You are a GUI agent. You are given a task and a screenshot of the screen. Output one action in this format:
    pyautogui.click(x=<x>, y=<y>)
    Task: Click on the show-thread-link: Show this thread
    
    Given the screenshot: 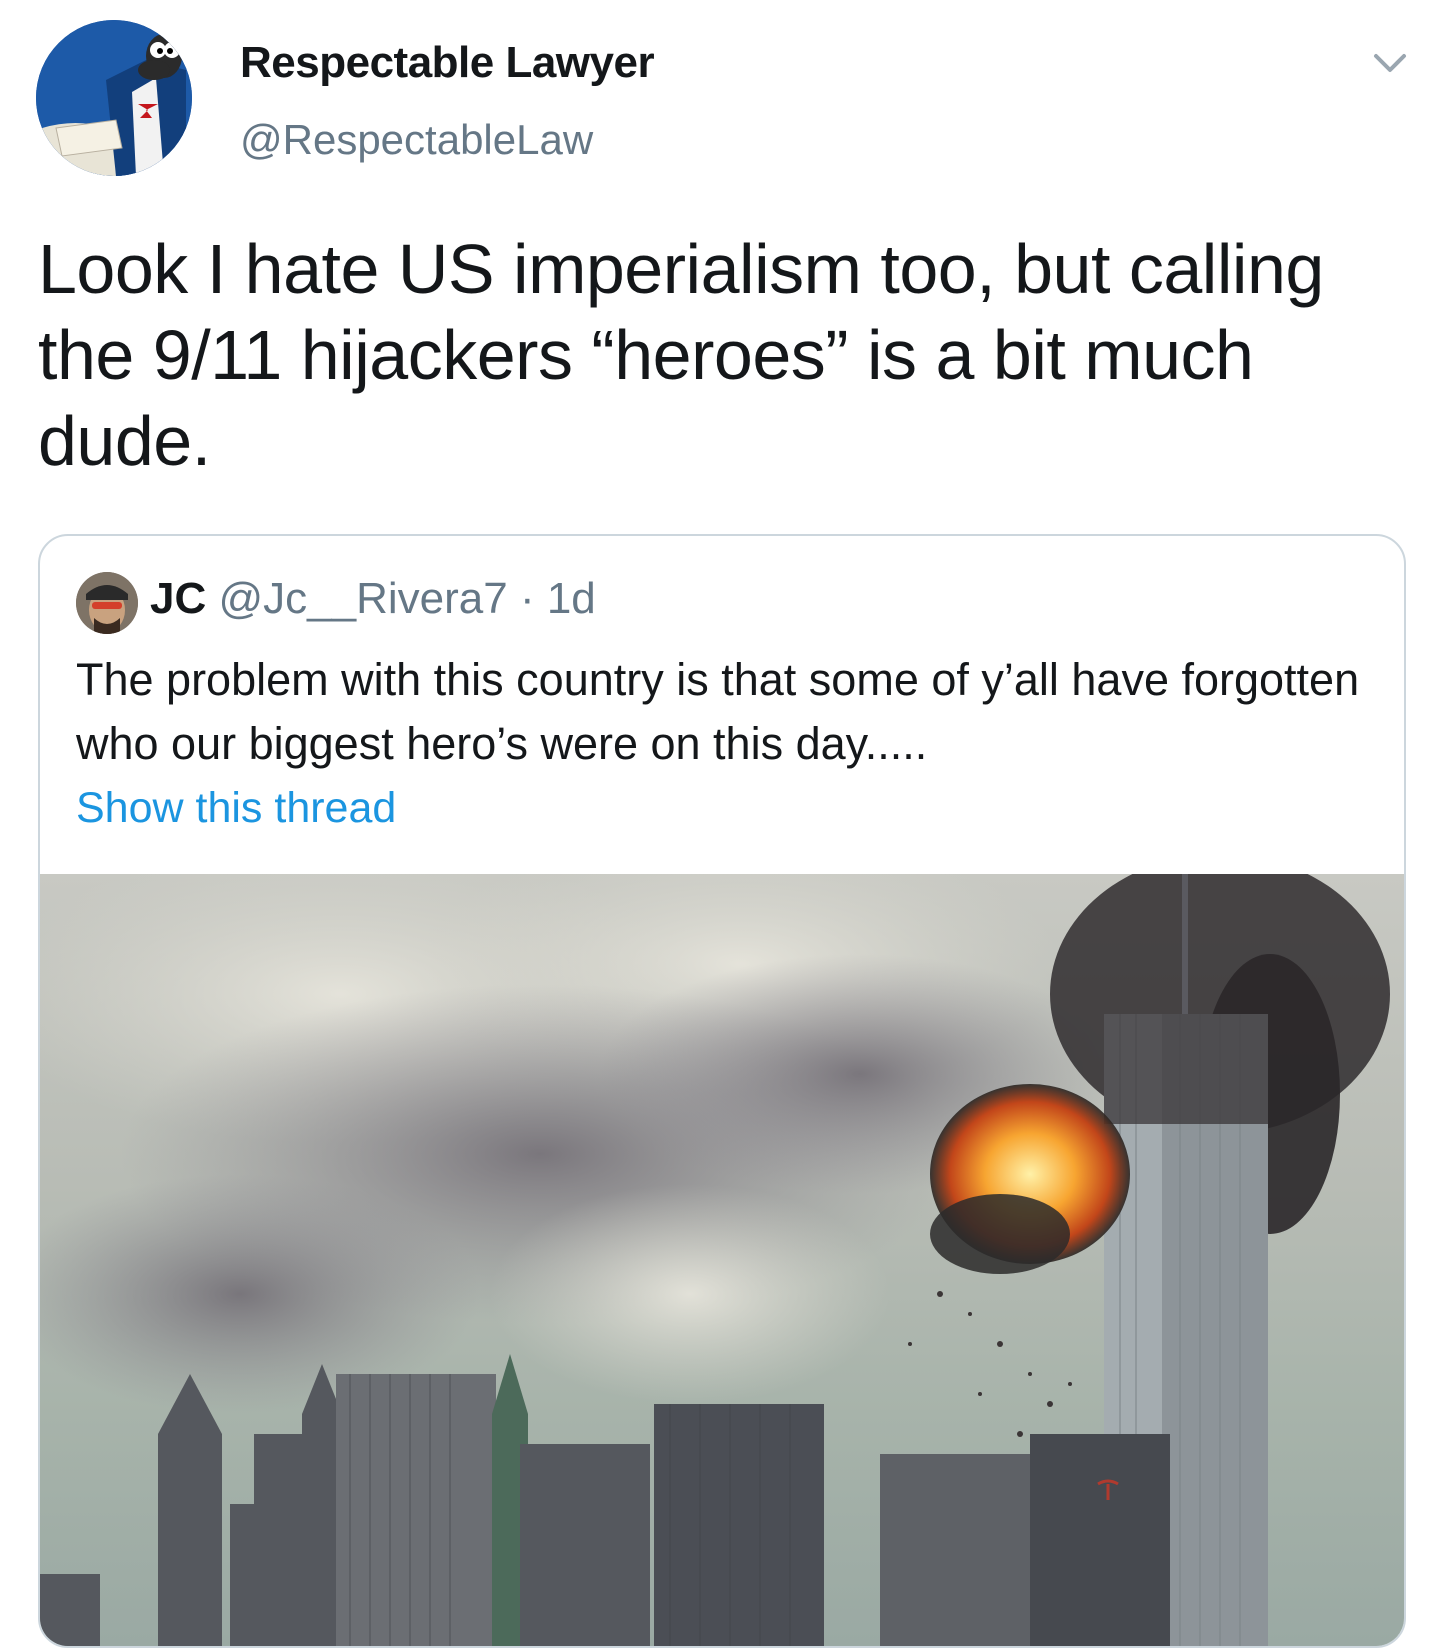 What is the action you would take?
    pyautogui.click(x=236, y=808)
    